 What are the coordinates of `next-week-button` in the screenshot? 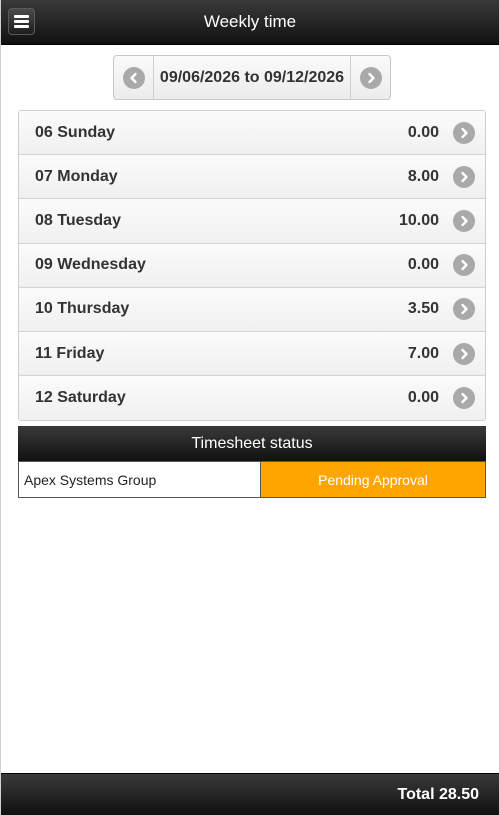 It's located at (370, 77).